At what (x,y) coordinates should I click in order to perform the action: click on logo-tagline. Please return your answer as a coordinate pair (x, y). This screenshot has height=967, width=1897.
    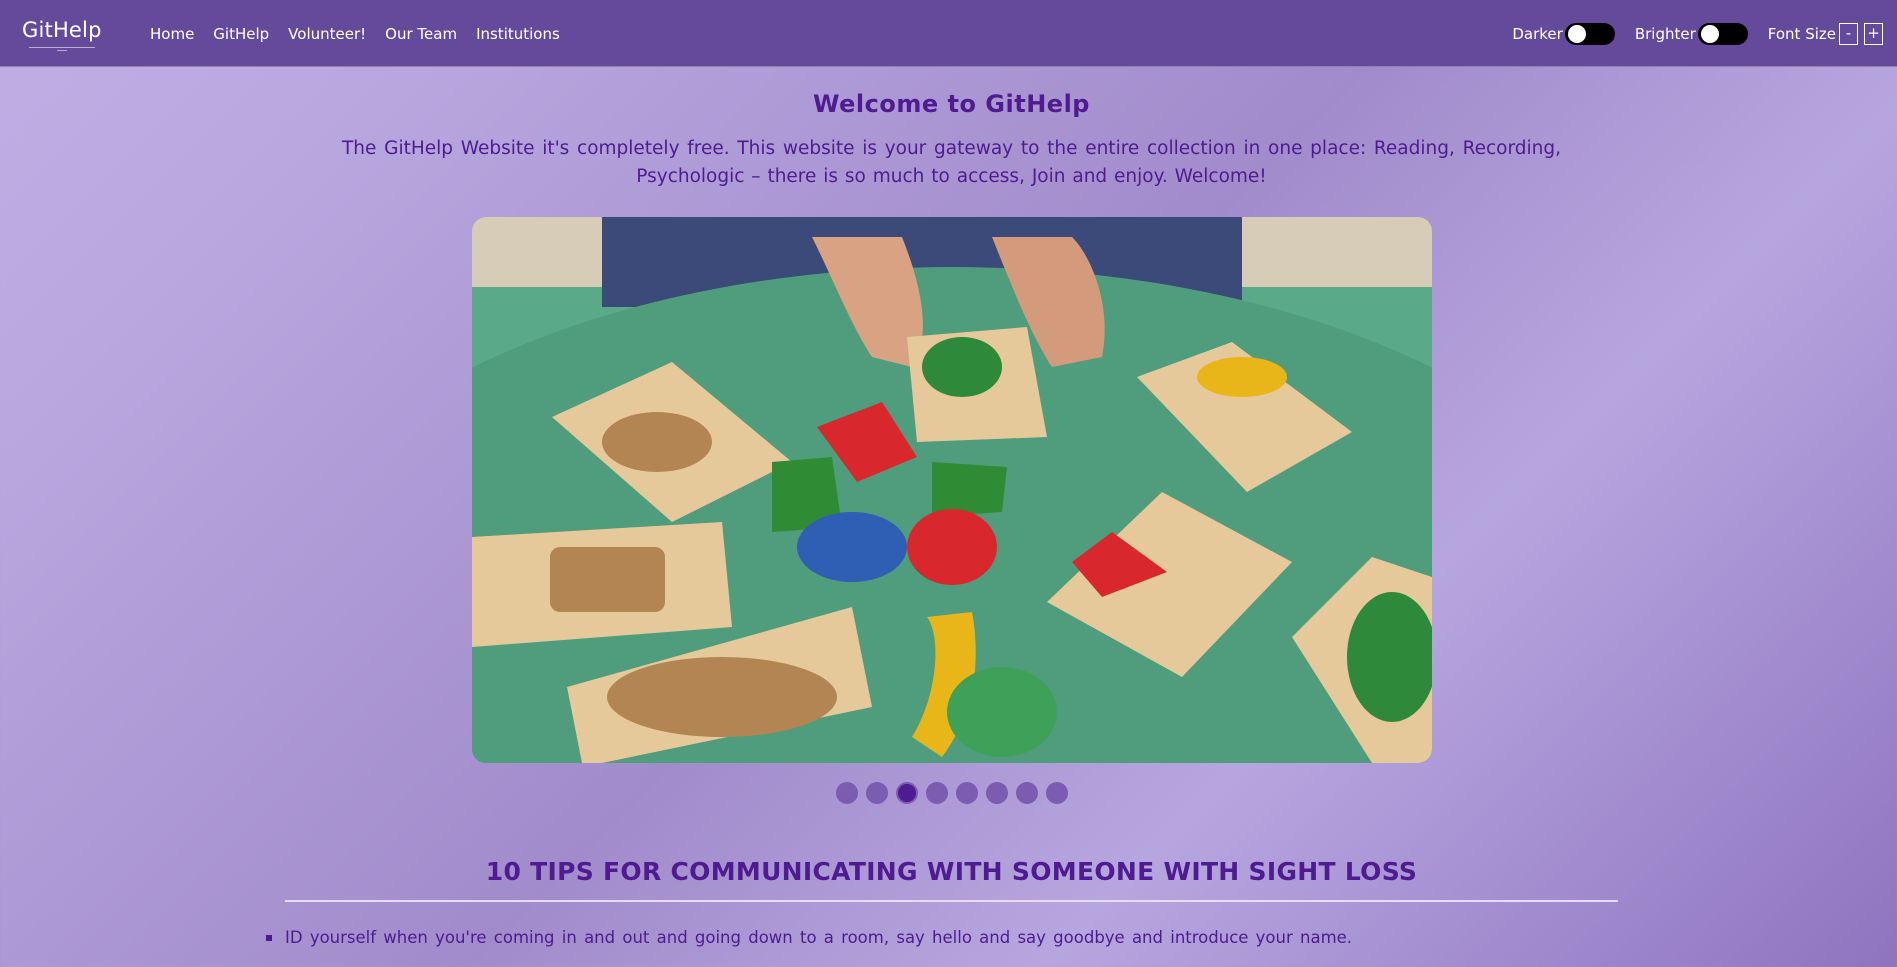
    Looking at the image, I should click on (62, 50).